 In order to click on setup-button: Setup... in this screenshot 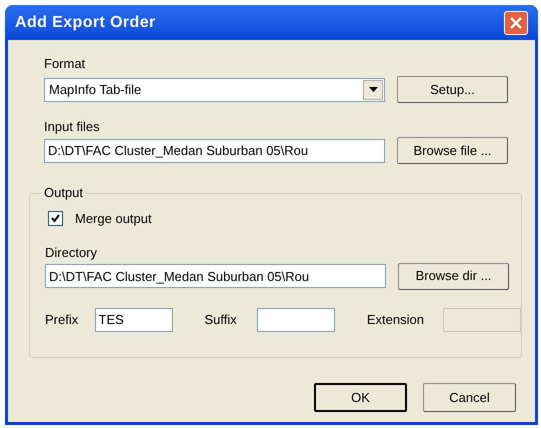, I will do `click(452, 89)`.